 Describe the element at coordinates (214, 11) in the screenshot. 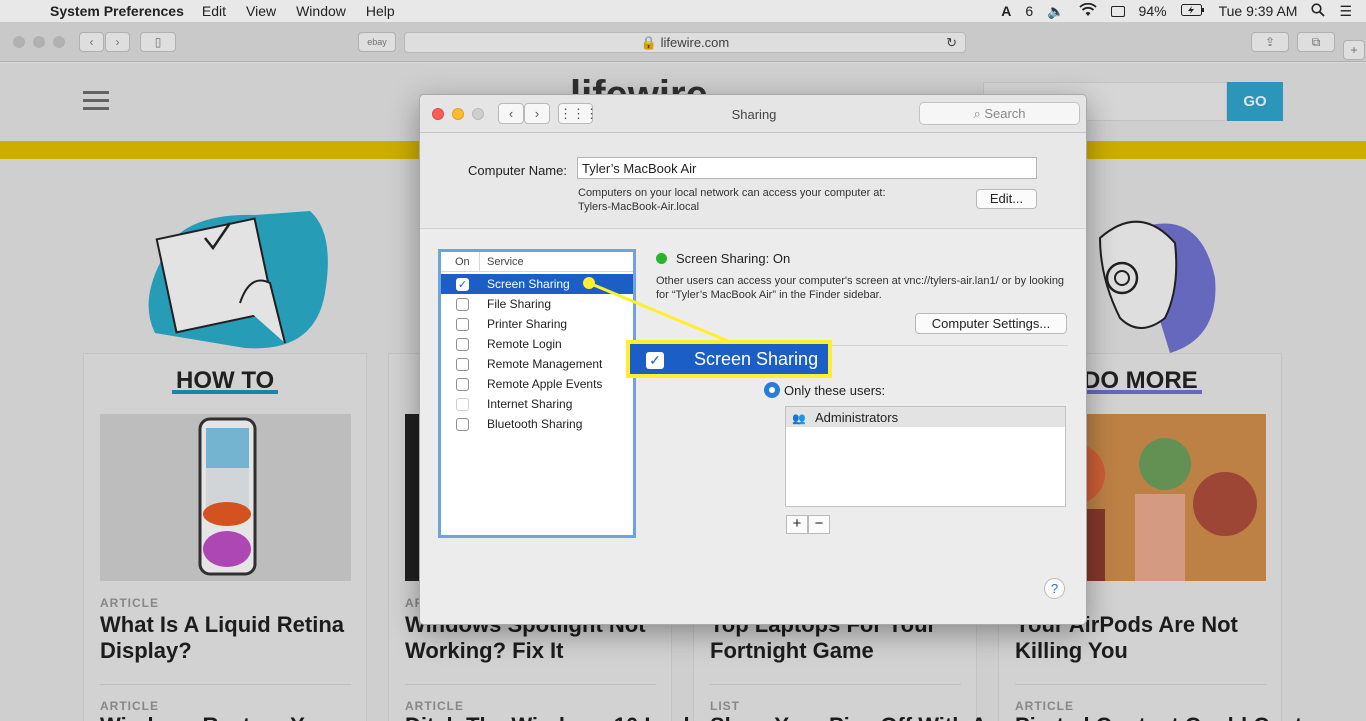

I see `menu-edit: Edit` at that location.